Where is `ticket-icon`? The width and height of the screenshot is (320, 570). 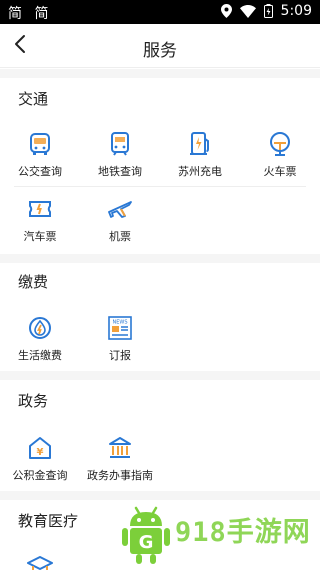
ticket-icon is located at coordinates (40, 209).